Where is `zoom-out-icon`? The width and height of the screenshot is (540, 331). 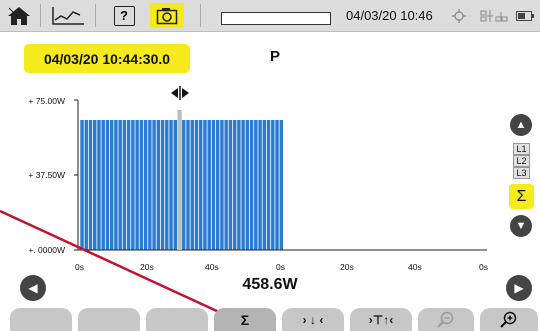 zoom-out-icon is located at coordinates (445, 319).